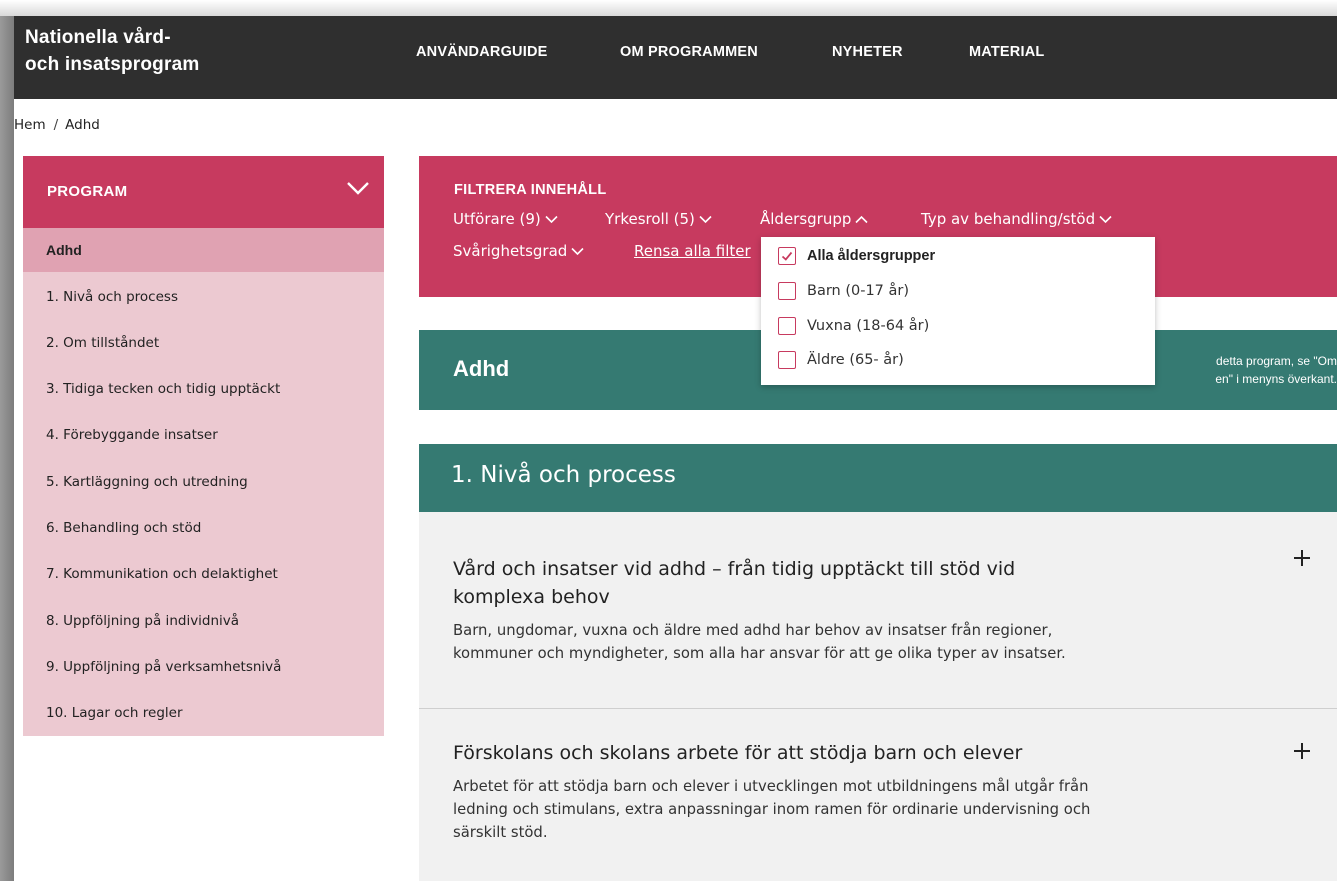 The height and width of the screenshot is (881, 1337). I want to click on sidebar-item-behandling-och-stod: 6. Behandling och stöd, so click(203, 528).